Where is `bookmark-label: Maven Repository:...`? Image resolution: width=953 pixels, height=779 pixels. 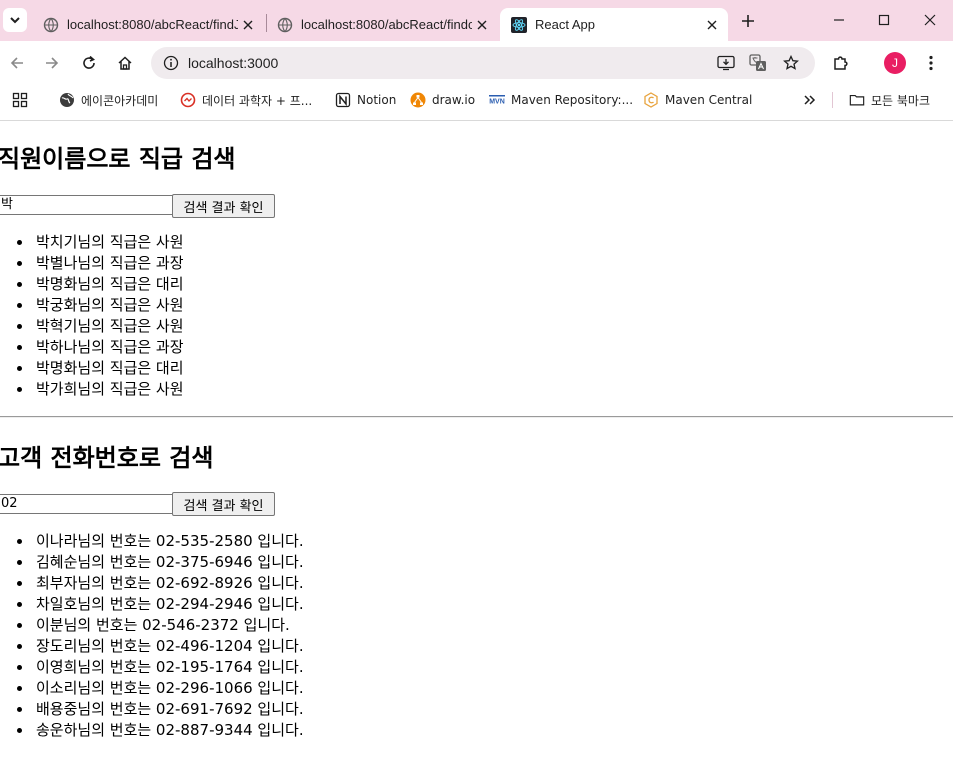 bookmark-label: Maven Repository:... is located at coordinates (572, 100).